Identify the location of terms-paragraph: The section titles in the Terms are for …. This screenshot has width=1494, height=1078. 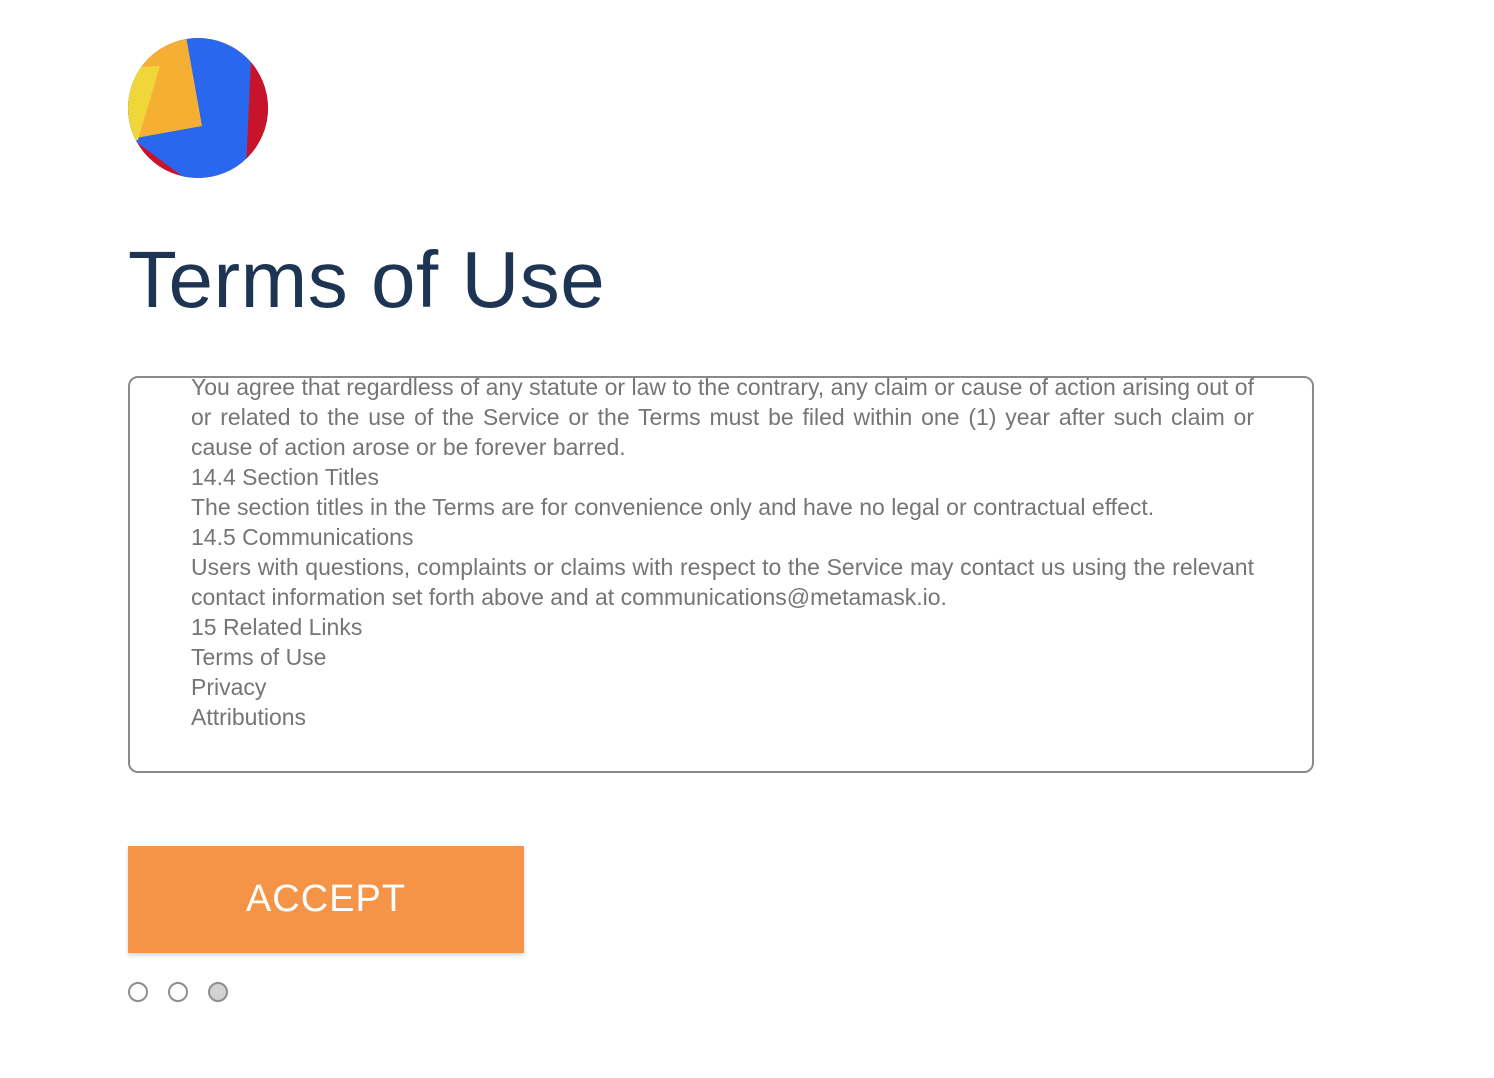
(673, 507).